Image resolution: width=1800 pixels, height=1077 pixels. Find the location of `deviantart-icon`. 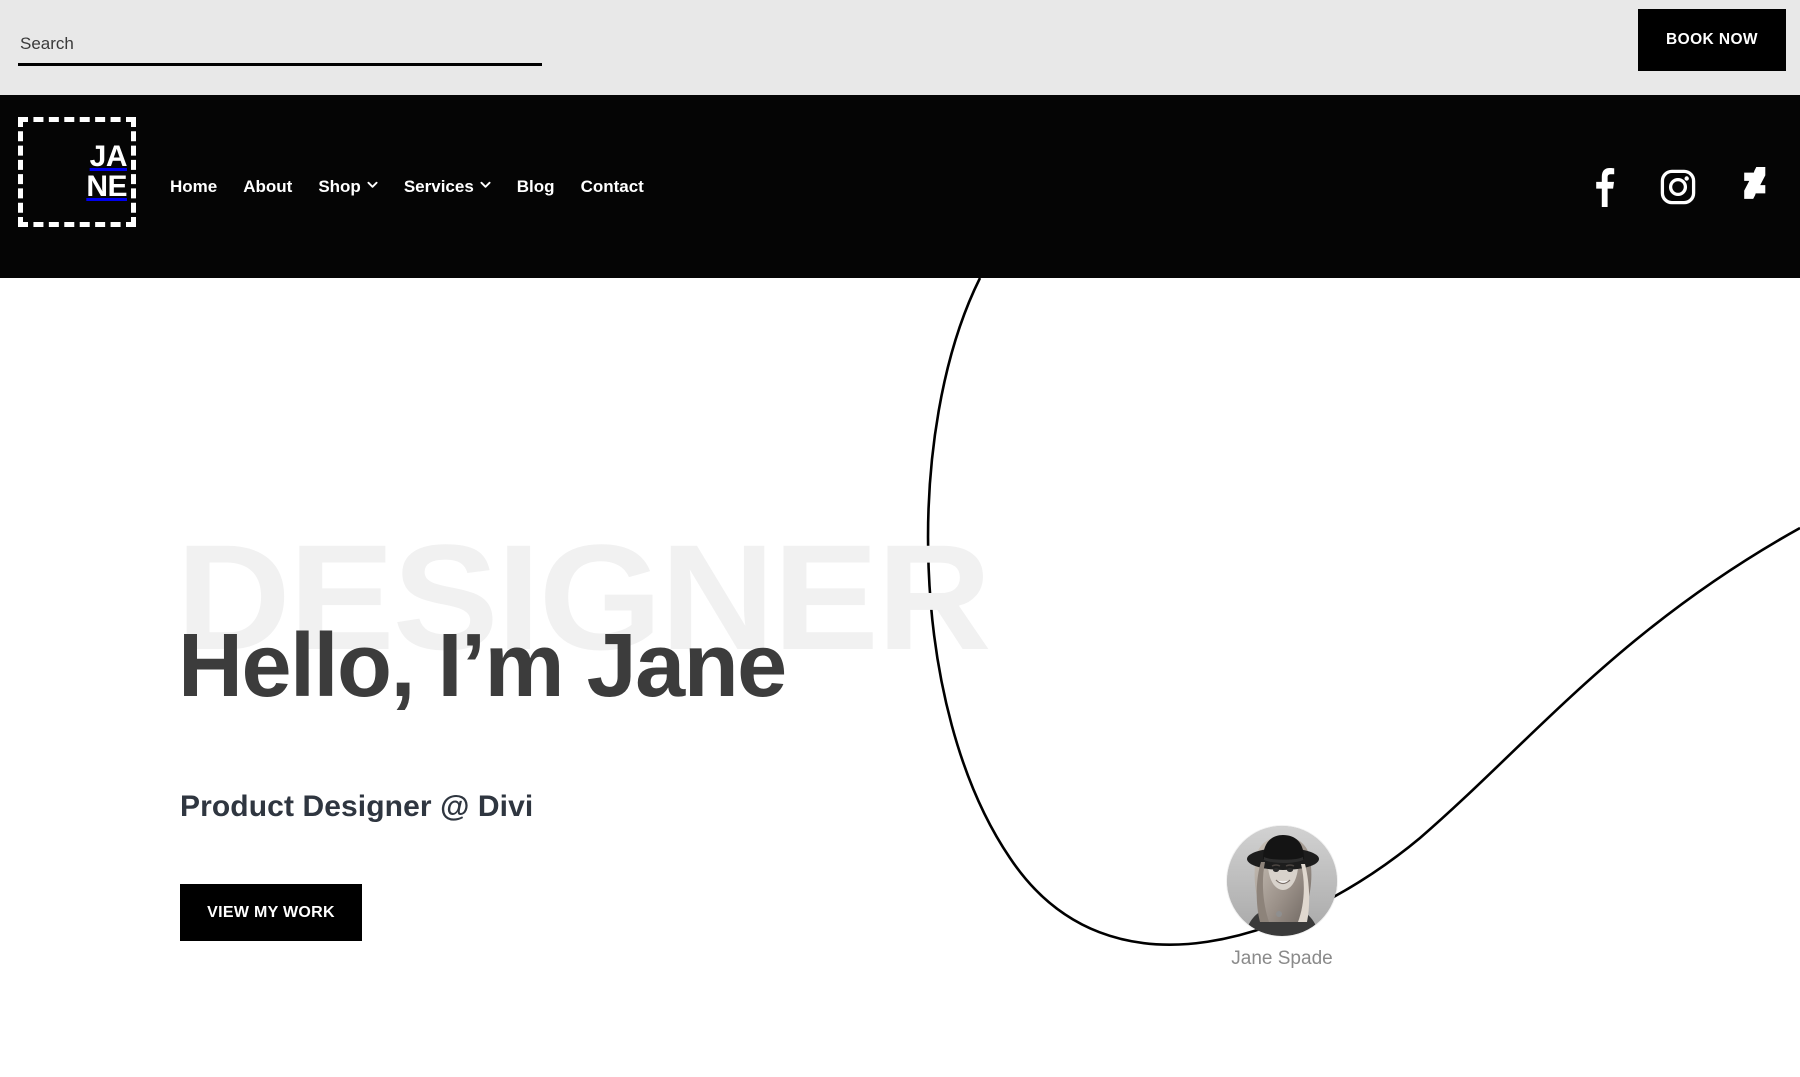

deviantart-icon is located at coordinates (1755, 186).